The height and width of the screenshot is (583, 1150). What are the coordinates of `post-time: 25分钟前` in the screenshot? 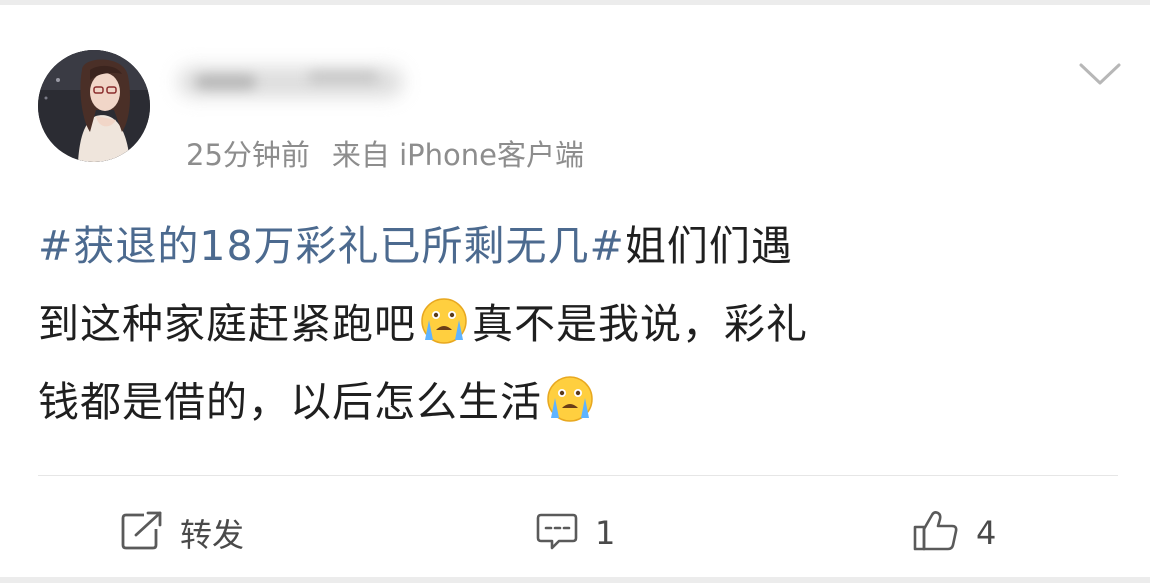 It's located at (248, 155).